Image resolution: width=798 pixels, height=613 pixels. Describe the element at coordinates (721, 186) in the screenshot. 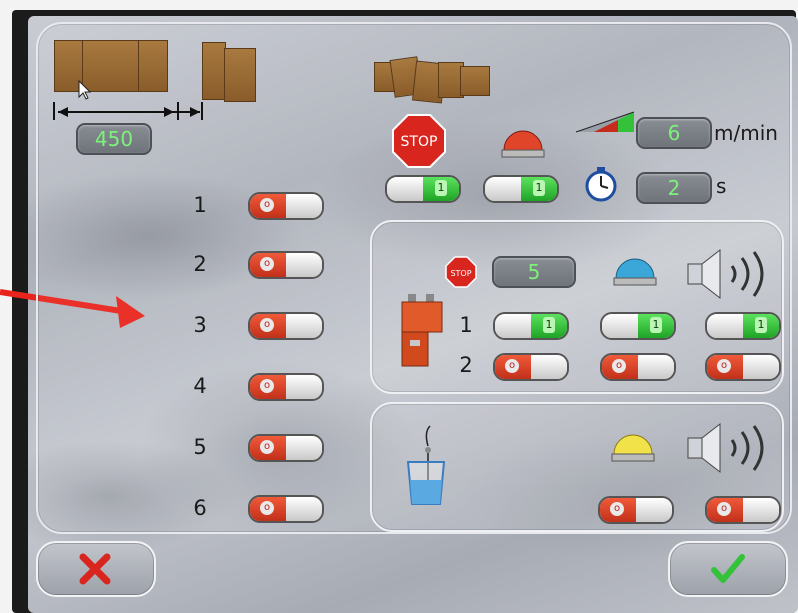

I see `delay-unit: s` at that location.